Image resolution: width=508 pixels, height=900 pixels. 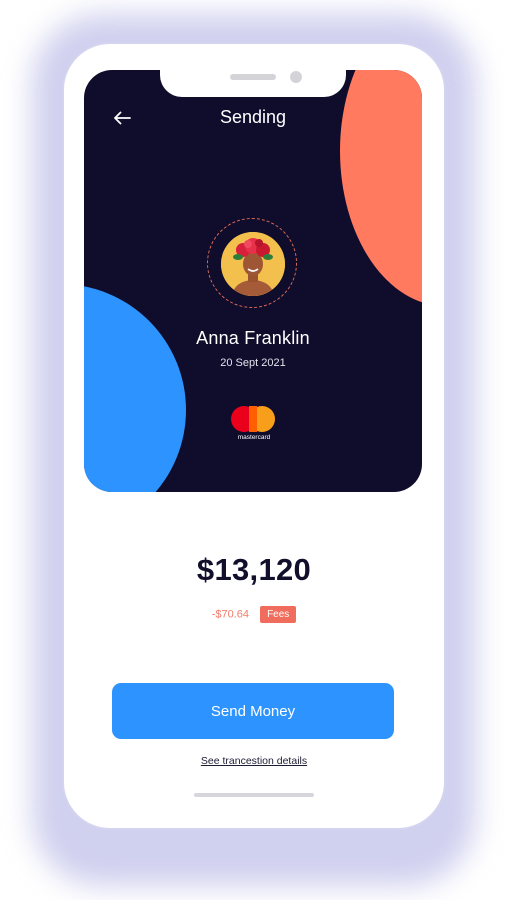 What do you see at coordinates (254, 795) in the screenshot?
I see `home-indicator` at bounding box center [254, 795].